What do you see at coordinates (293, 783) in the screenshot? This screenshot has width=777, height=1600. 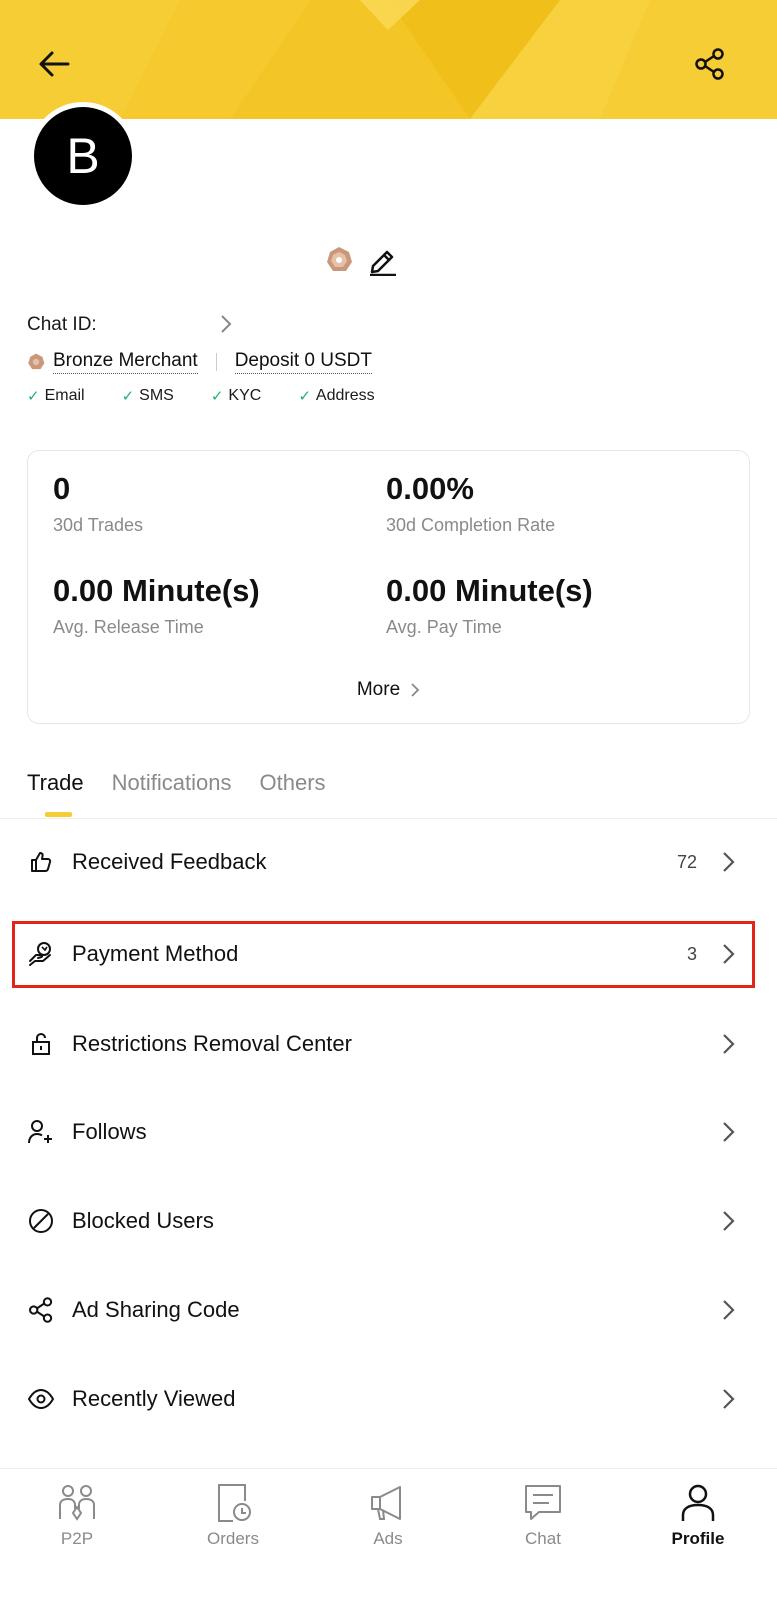 I see `tab-others: Others` at bounding box center [293, 783].